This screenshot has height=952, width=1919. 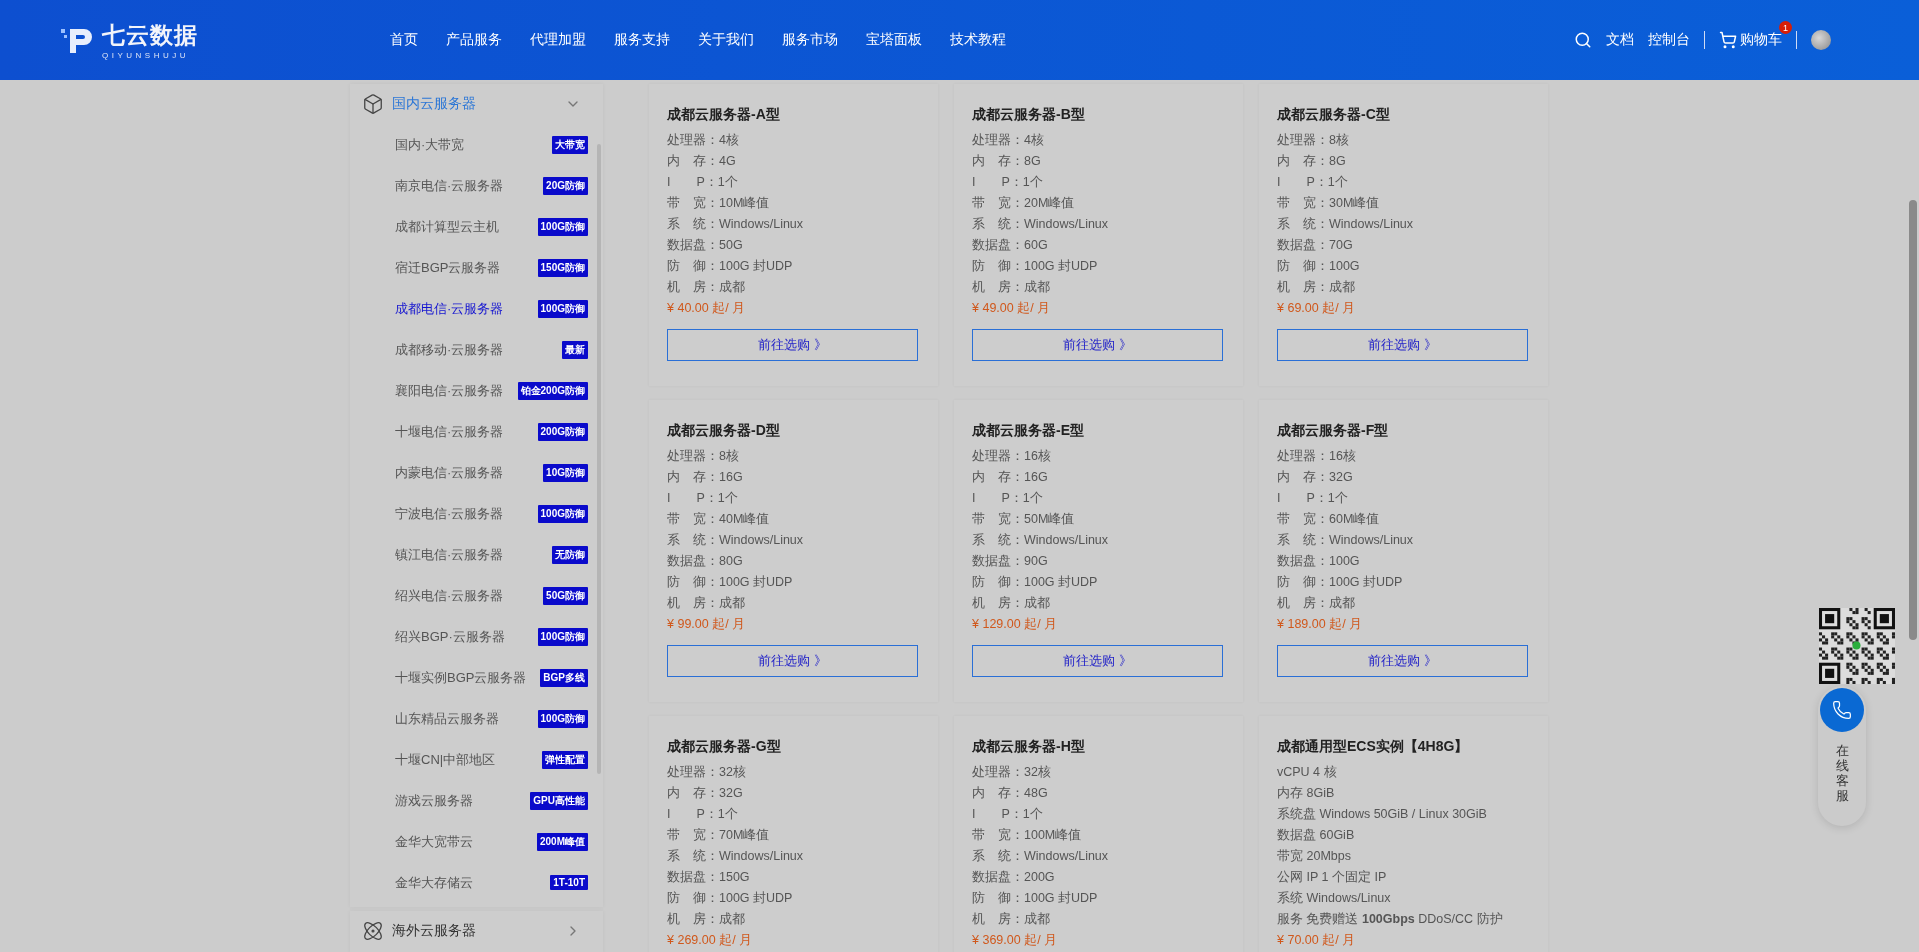 I want to click on sidebar-item: 金华大宽带云 200M峰值, so click(x=476, y=841).